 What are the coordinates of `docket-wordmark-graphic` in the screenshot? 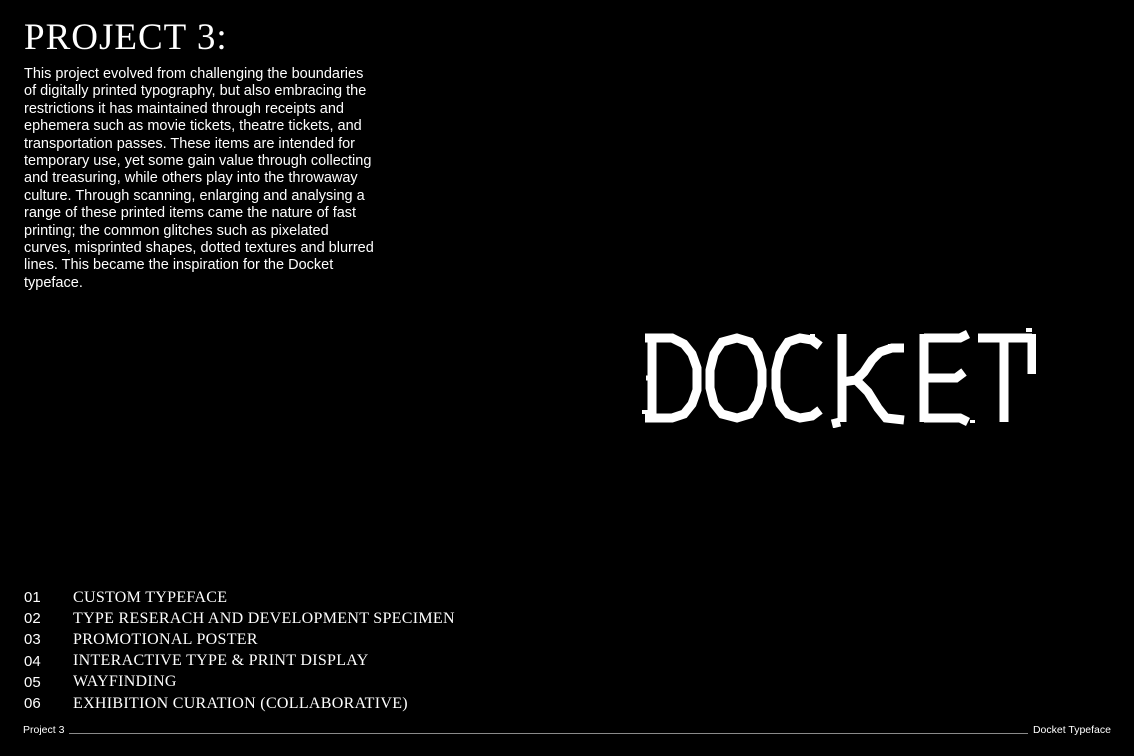 It's located at (839, 378).